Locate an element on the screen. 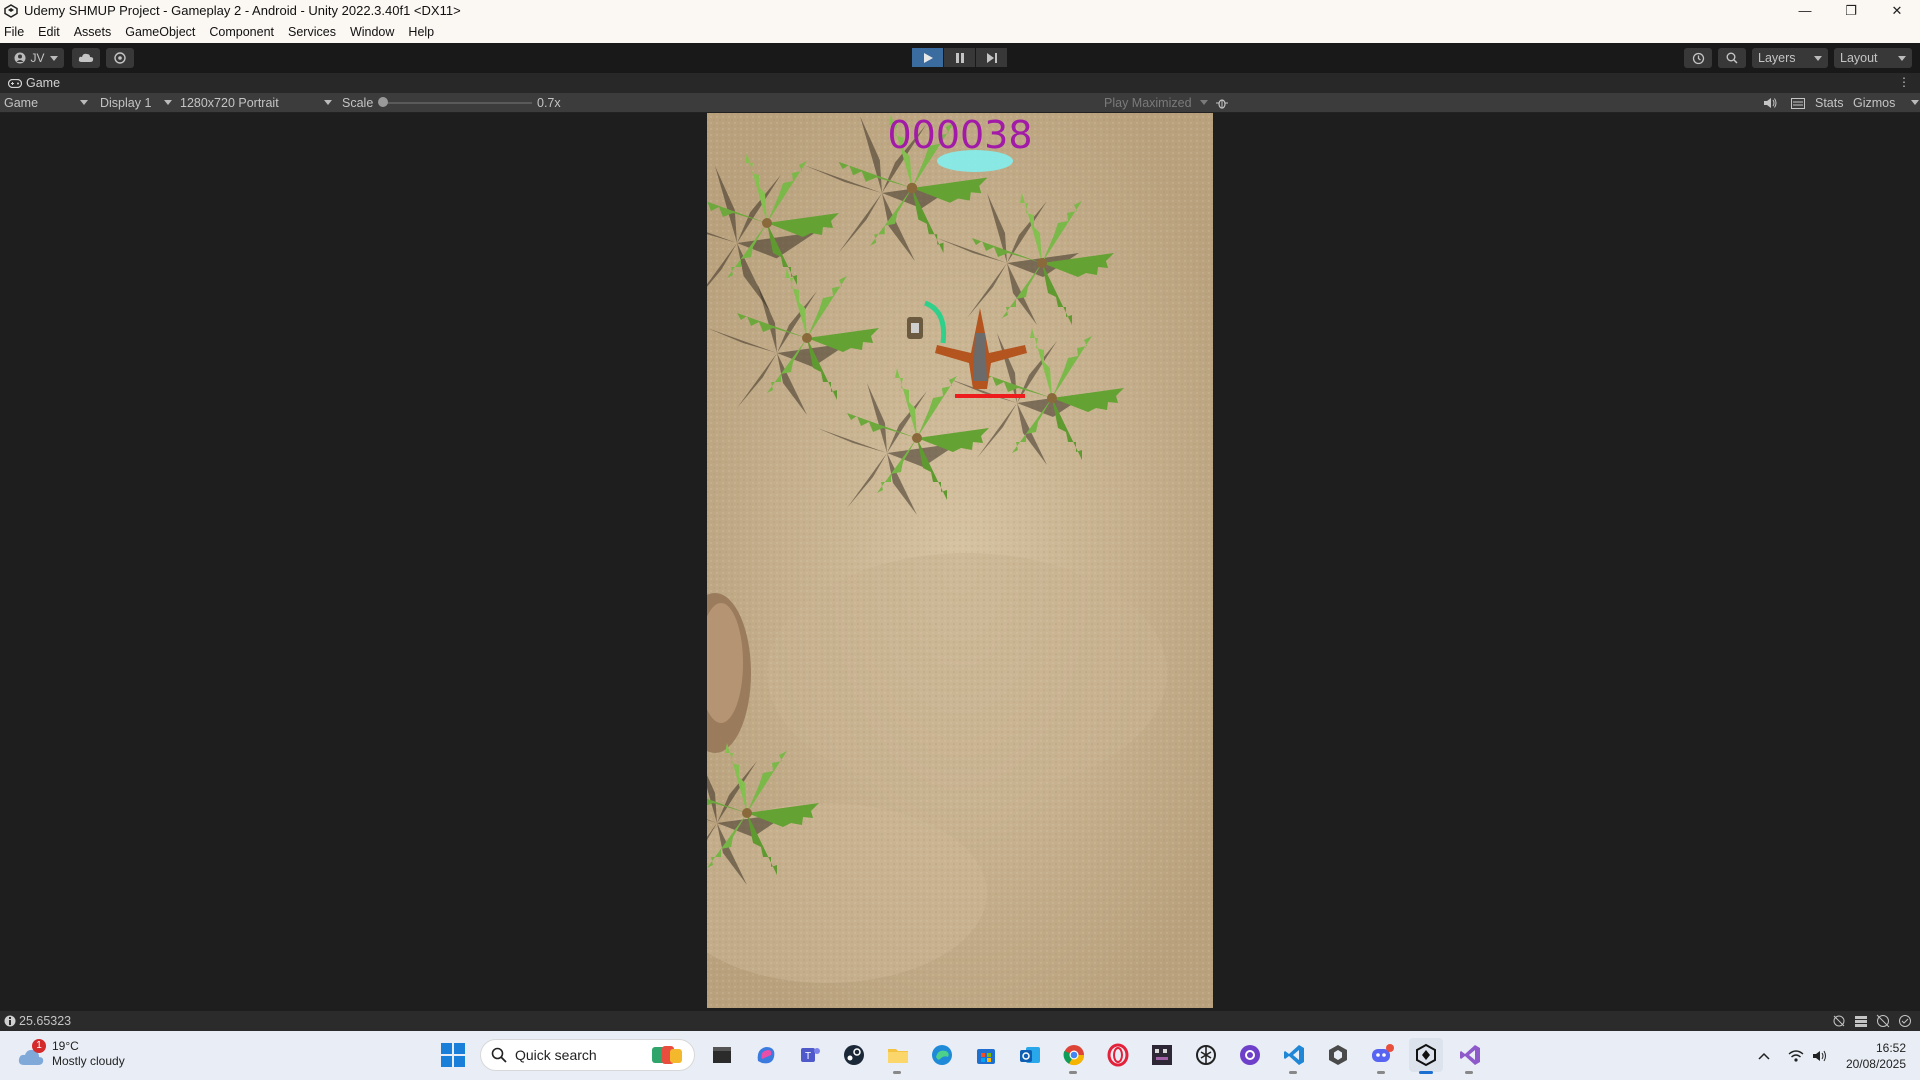  play-icon is located at coordinates (928, 57).